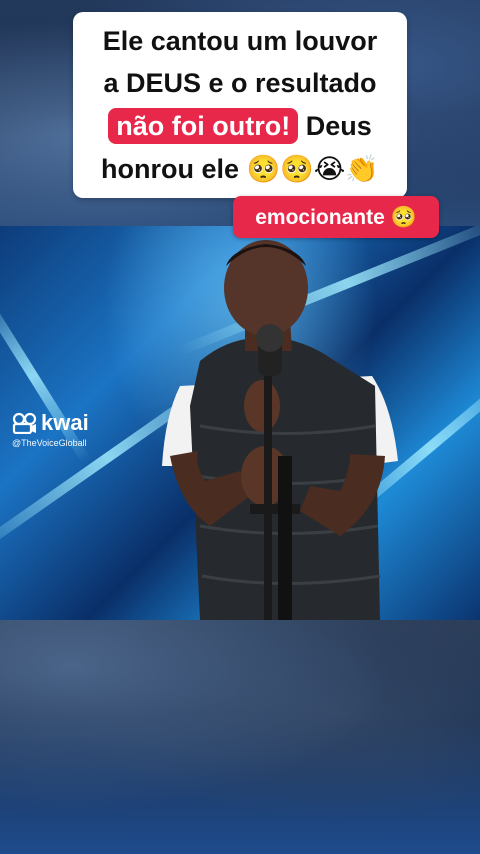 Image resolution: width=480 pixels, height=854 pixels. I want to click on pleading-face-emoji-icon: 🥺, so click(403, 217).